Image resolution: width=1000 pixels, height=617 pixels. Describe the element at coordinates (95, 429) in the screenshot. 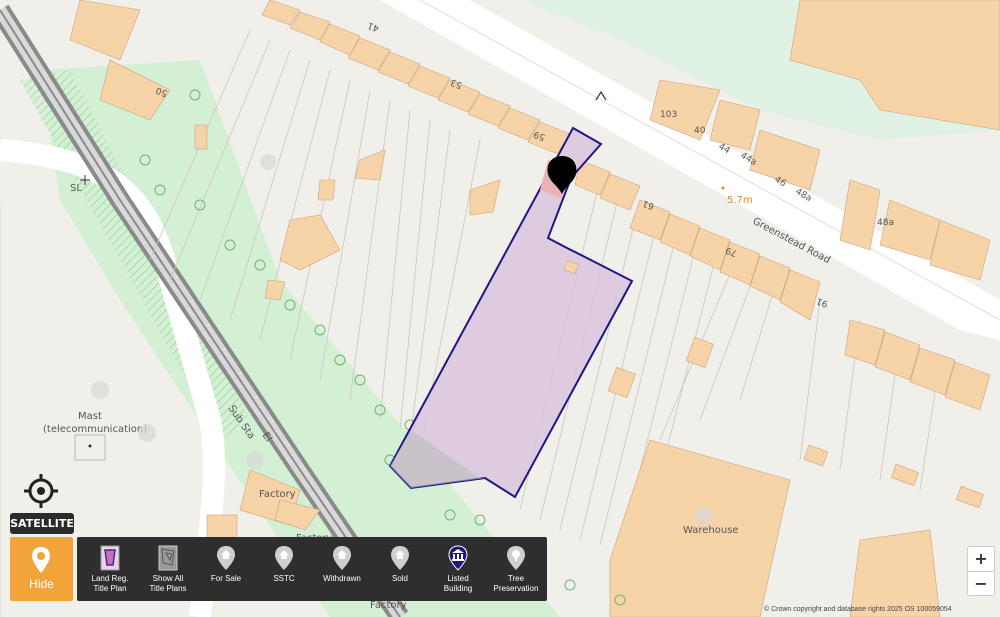

I see `mast-sub-label: (telecommunication)` at that location.